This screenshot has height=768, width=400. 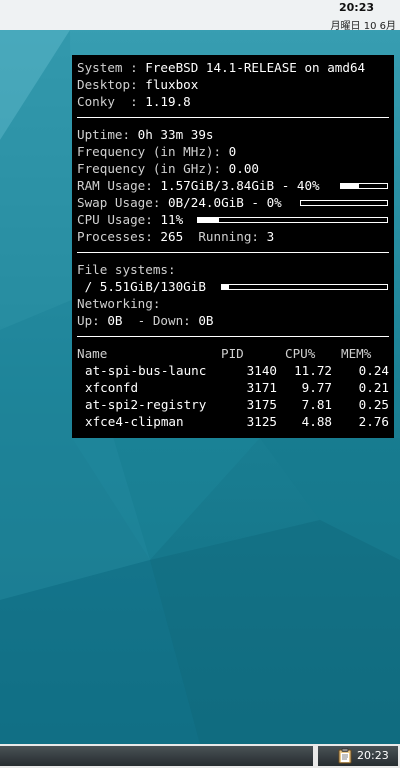 I want to click on process-row: xfce4-clipman 3125 4.88 2.76, so click(x=233, y=421).